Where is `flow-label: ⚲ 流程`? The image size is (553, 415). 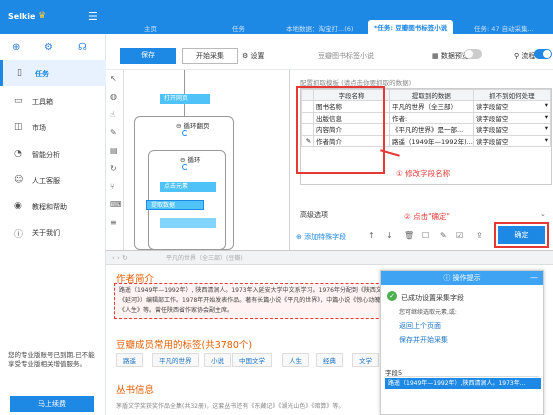 flow-label: ⚲ 流程 is located at coordinates (524, 56).